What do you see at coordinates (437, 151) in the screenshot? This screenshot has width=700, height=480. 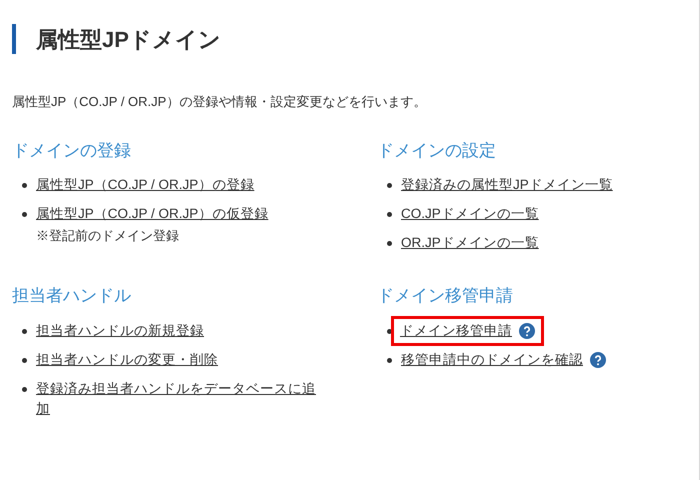 I see `section-heading: ドメインの設定` at bounding box center [437, 151].